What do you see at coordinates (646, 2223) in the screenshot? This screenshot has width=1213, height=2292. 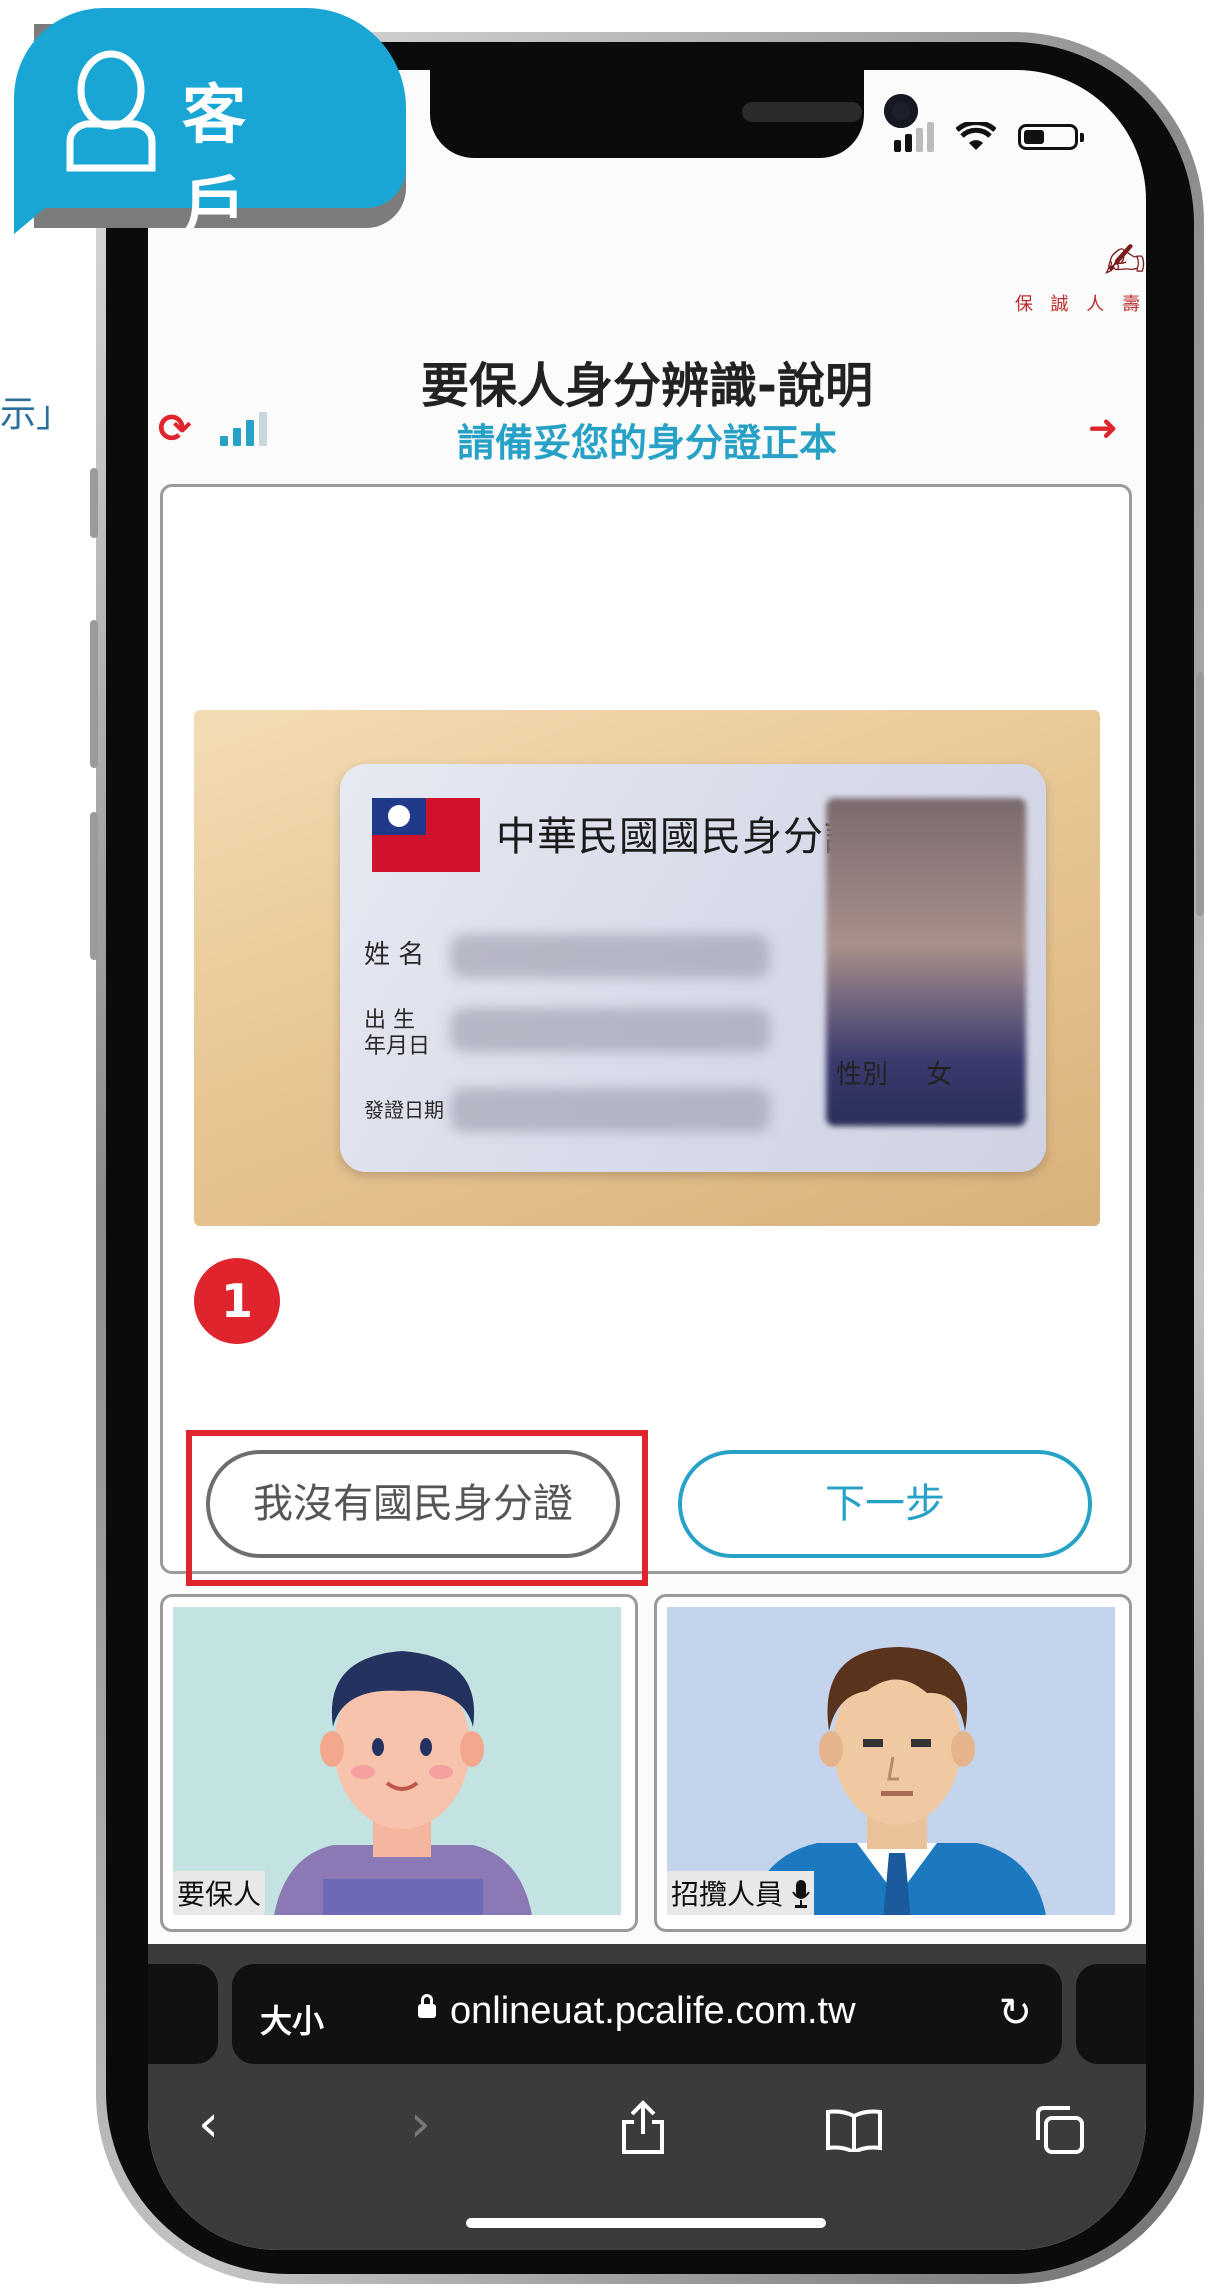 I see `home-indicator` at bounding box center [646, 2223].